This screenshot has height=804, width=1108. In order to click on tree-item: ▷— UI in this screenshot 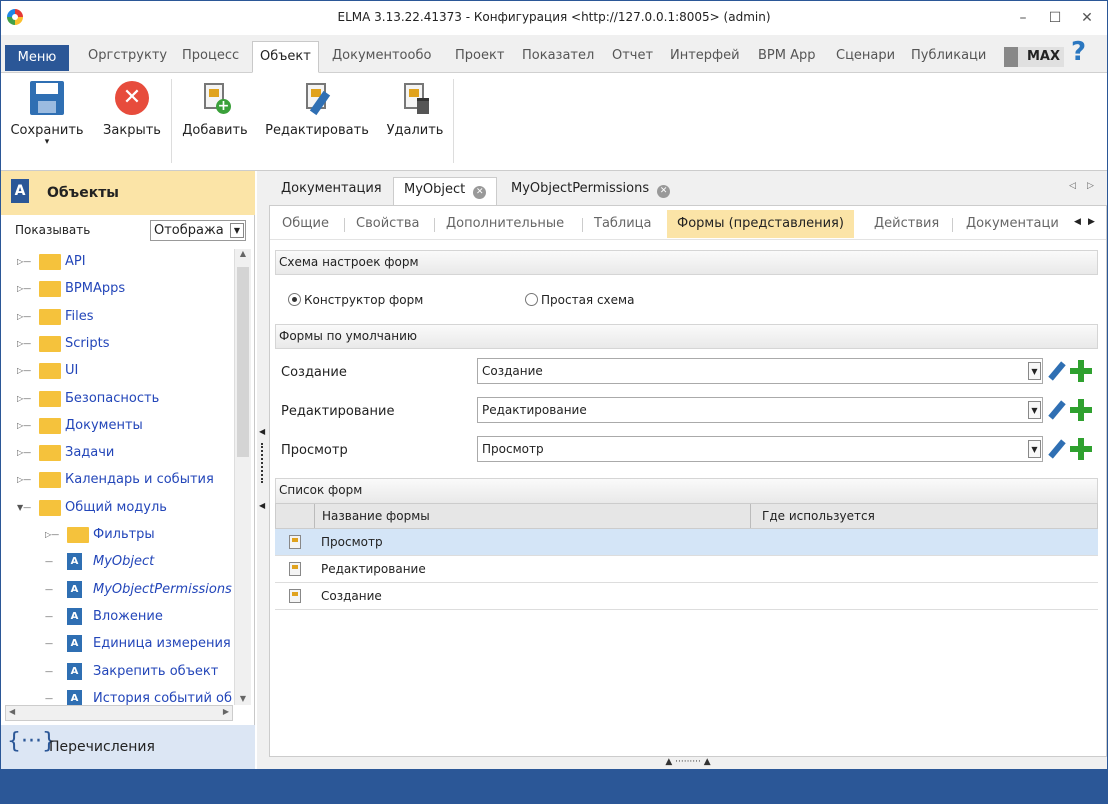, I will do `click(117, 371)`.